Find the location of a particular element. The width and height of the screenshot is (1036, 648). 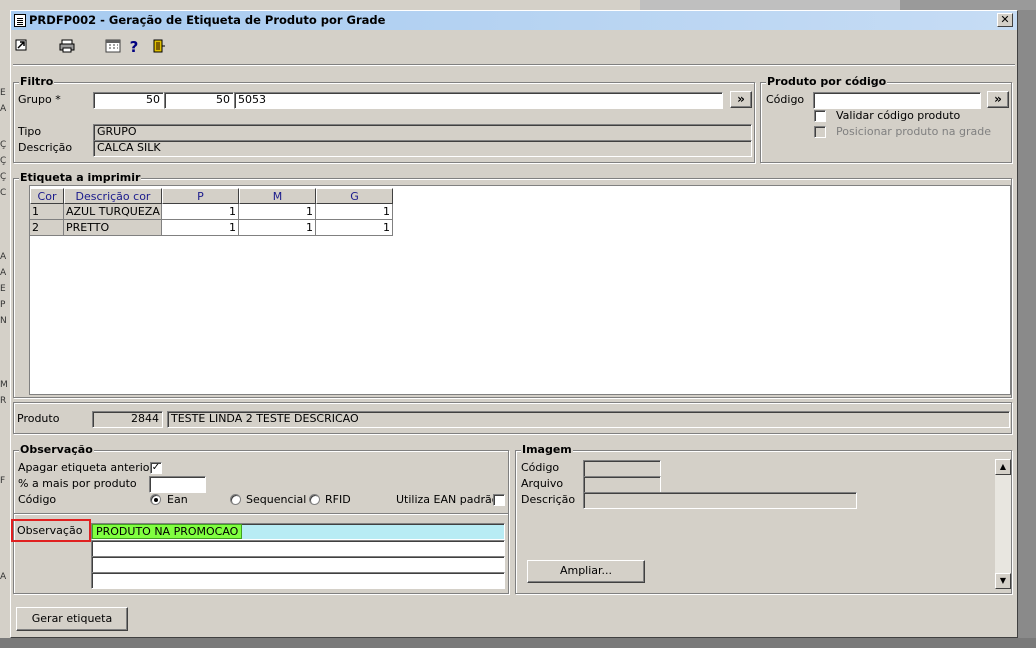

close-button: ✕ is located at coordinates (1005, 20).